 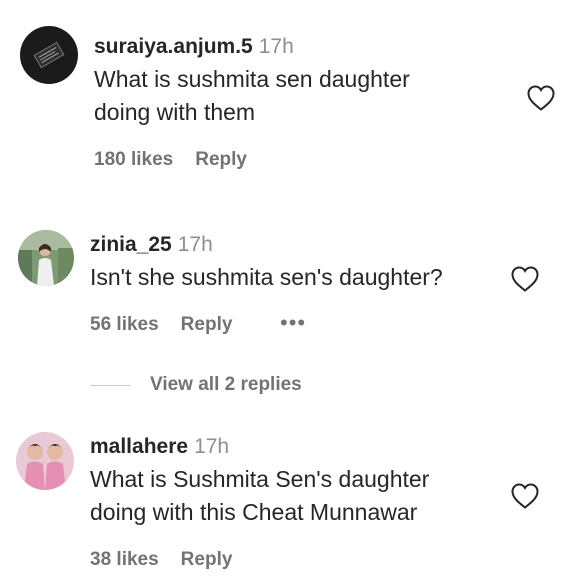 I want to click on comment-header: suraiya.anjum.5 17h, so click(x=194, y=47).